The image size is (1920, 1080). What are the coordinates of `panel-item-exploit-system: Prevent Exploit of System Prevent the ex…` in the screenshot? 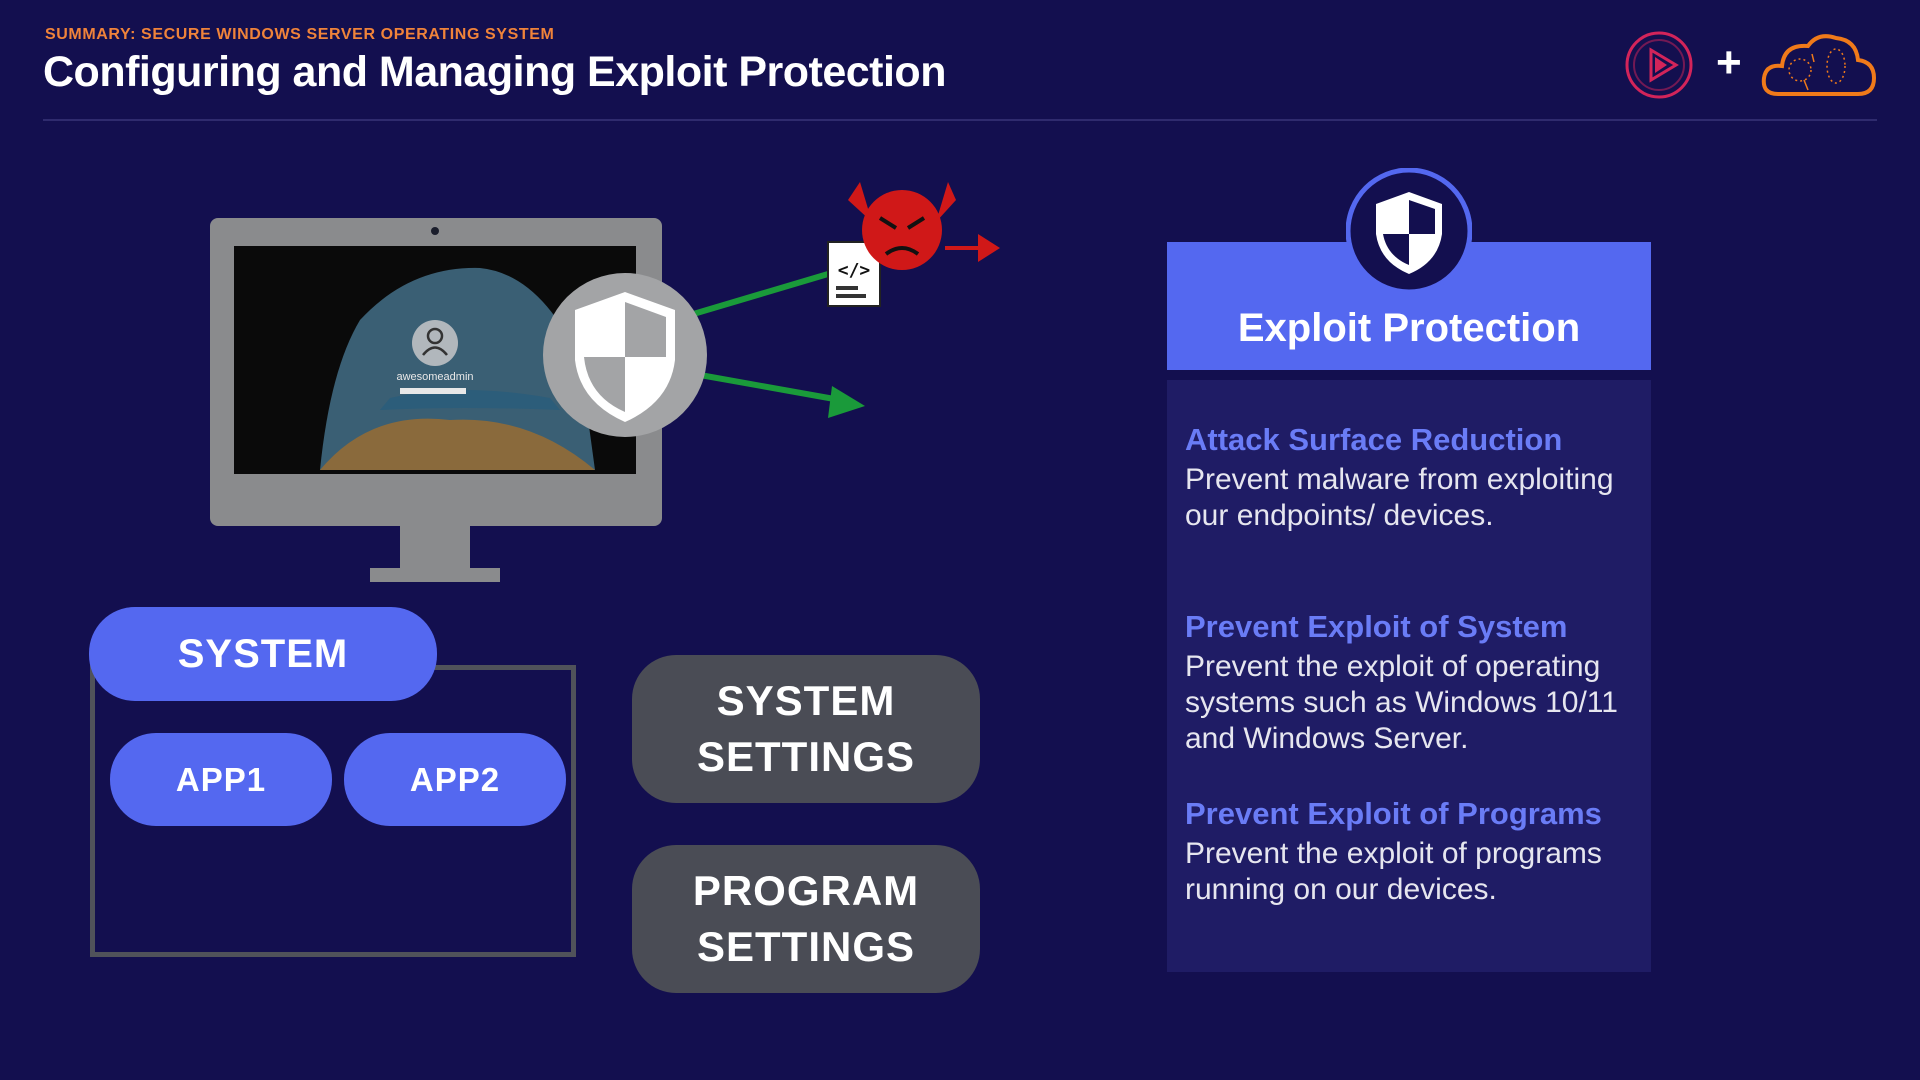 It's located at (1412, 683).